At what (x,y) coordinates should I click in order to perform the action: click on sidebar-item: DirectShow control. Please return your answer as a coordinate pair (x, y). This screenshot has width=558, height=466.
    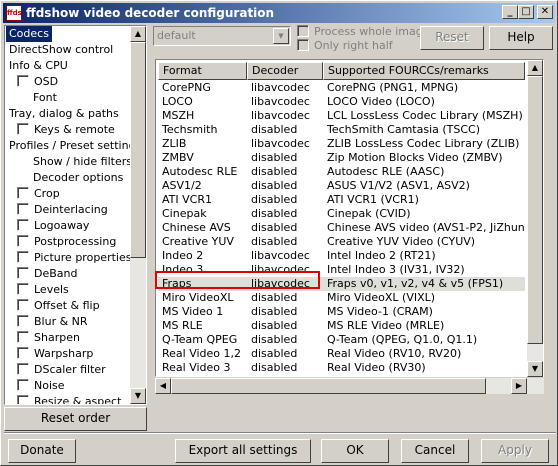
    Looking at the image, I should click on (61, 50).